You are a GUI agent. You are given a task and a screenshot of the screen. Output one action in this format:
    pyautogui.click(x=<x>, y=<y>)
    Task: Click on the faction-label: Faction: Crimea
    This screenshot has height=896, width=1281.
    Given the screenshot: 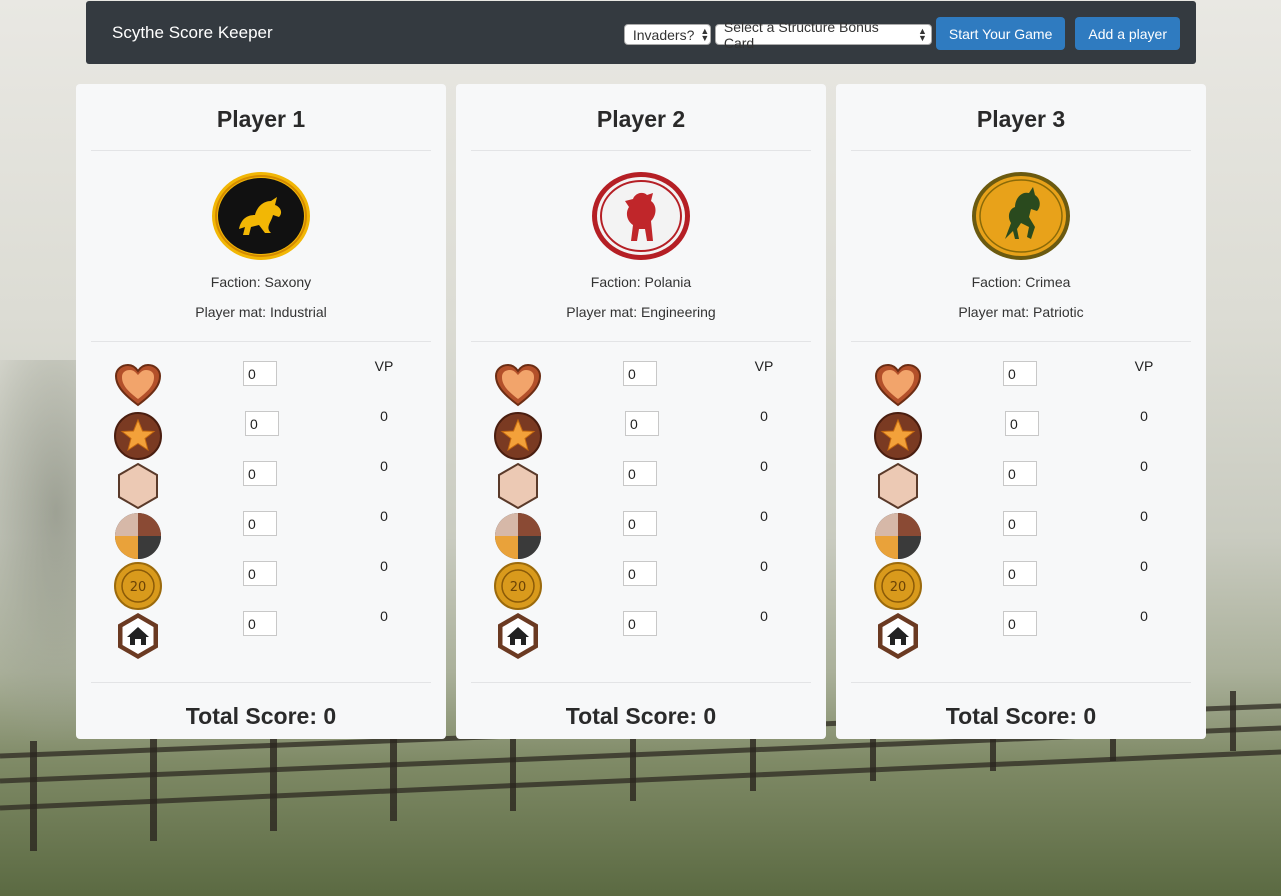 What is the action you would take?
    pyautogui.click(x=1021, y=282)
    